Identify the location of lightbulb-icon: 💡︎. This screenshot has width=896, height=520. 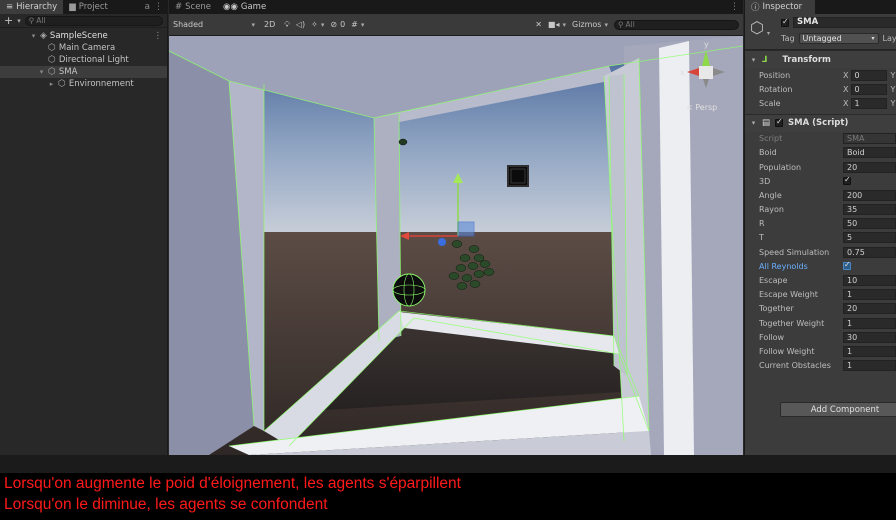
(287, 25).